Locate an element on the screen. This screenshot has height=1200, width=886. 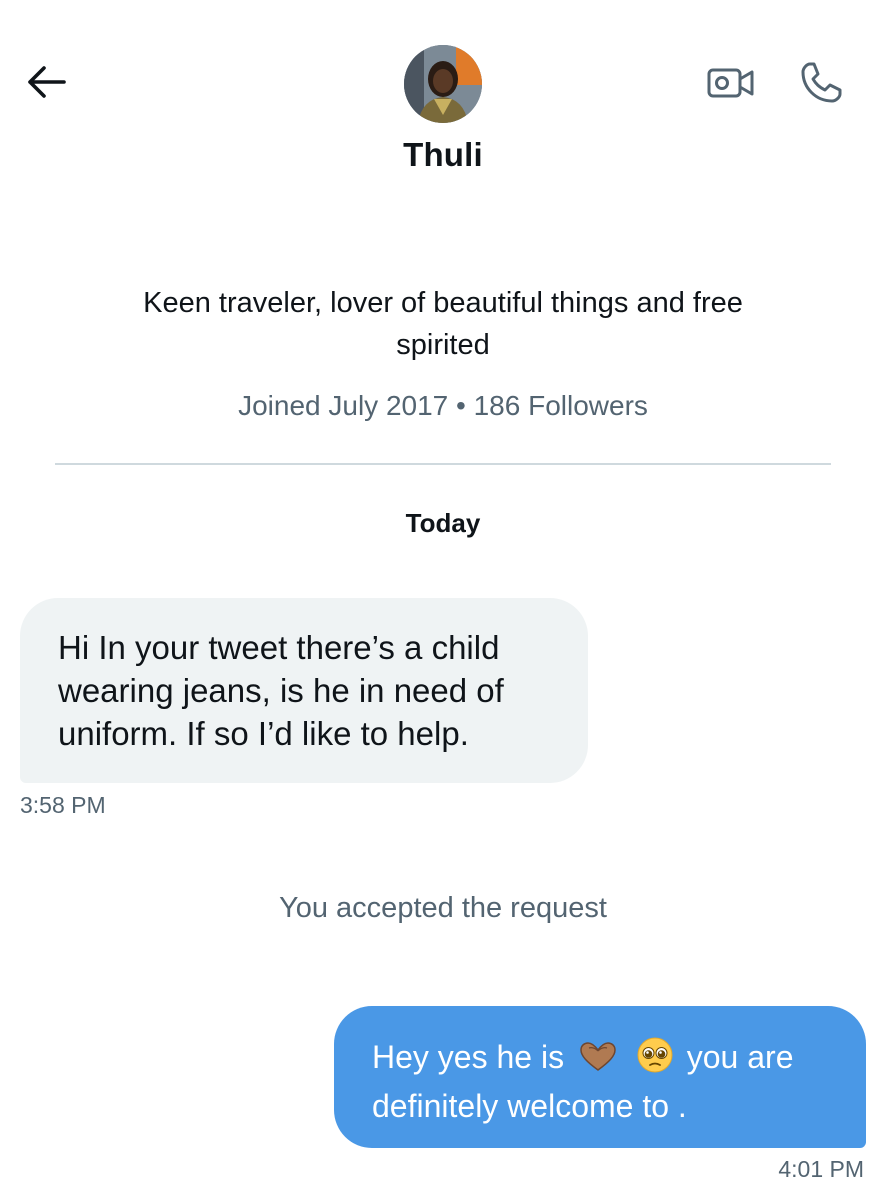
heart-hands-emoji is located at coordinates (598, 1062).